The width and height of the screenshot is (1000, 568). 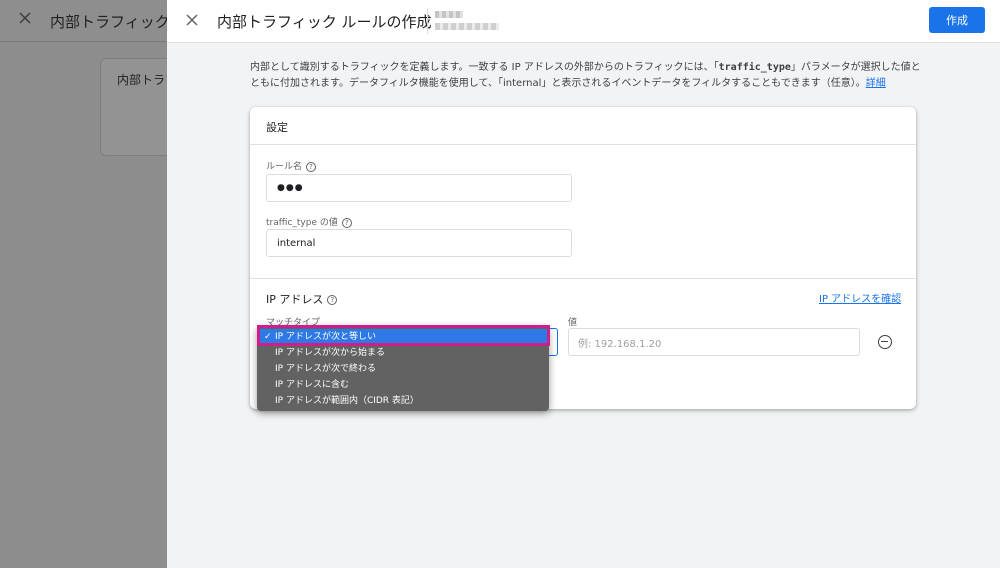 I want to click on traffic-type-label: traffic_type の値?, so click(x=309, y=221).